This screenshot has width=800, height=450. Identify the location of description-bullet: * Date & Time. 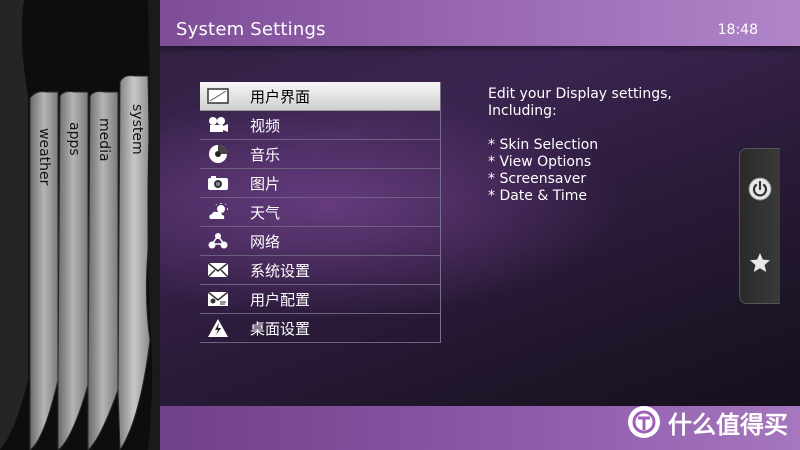
(537, 196).